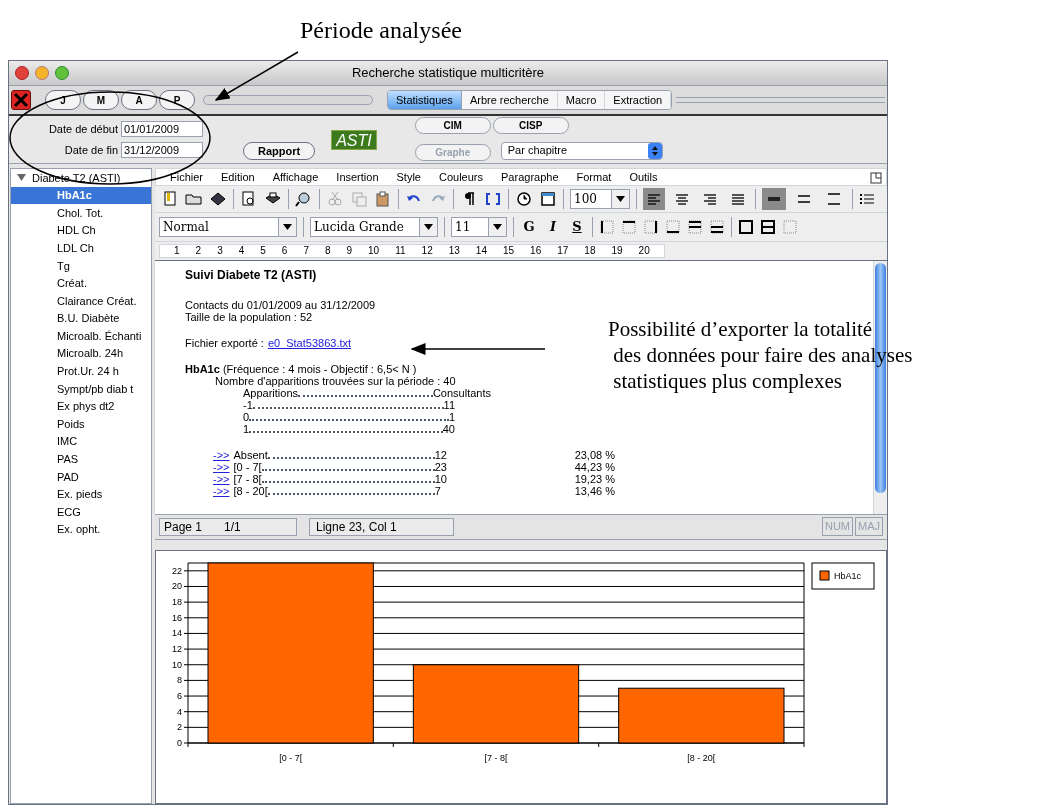 The height and width of the screenshot is (805, 1039). Describe the element at coordinates (594, 479) in the screenshot. I see `table-cell: 19,23 %` at that location.